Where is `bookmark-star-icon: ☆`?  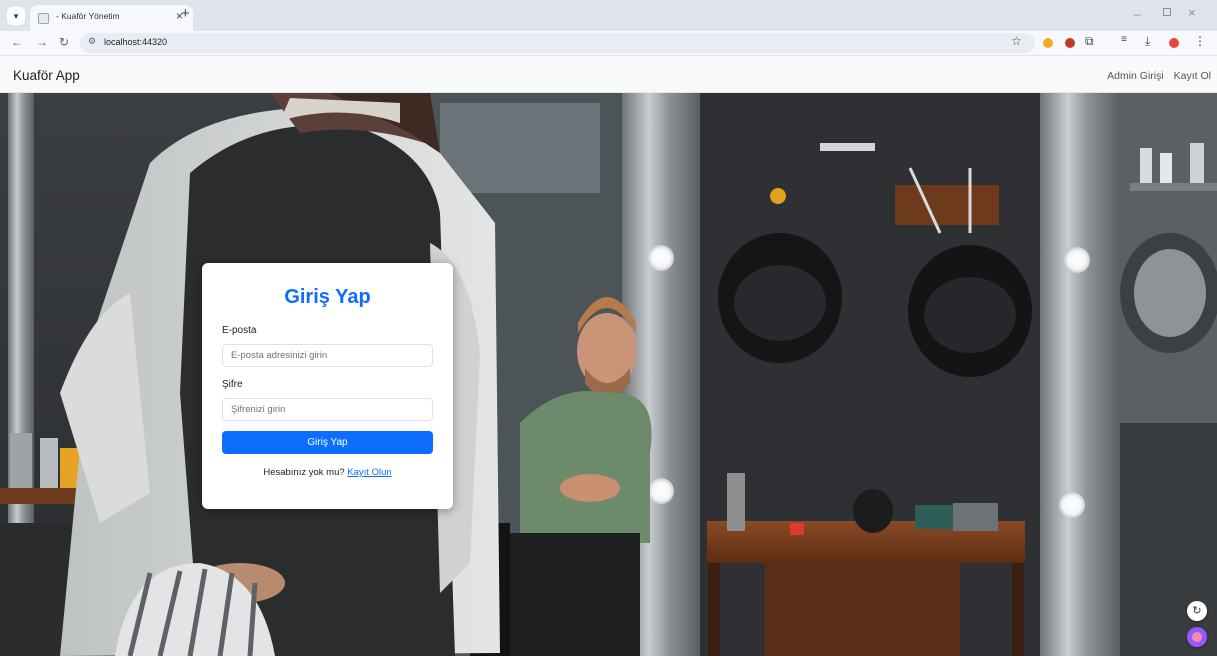
bookmark-star-icon: ☆ is located at coordinates (1016, 41).